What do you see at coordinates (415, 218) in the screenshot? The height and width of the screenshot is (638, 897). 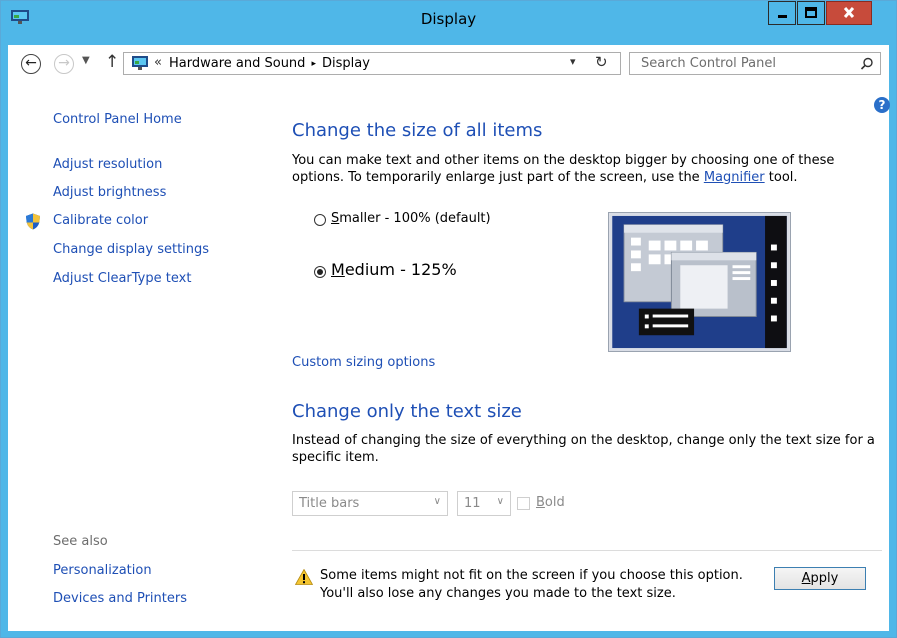 I see `radio-smaller-text: maller - 100% (default)` at bounding box center [415, 218].